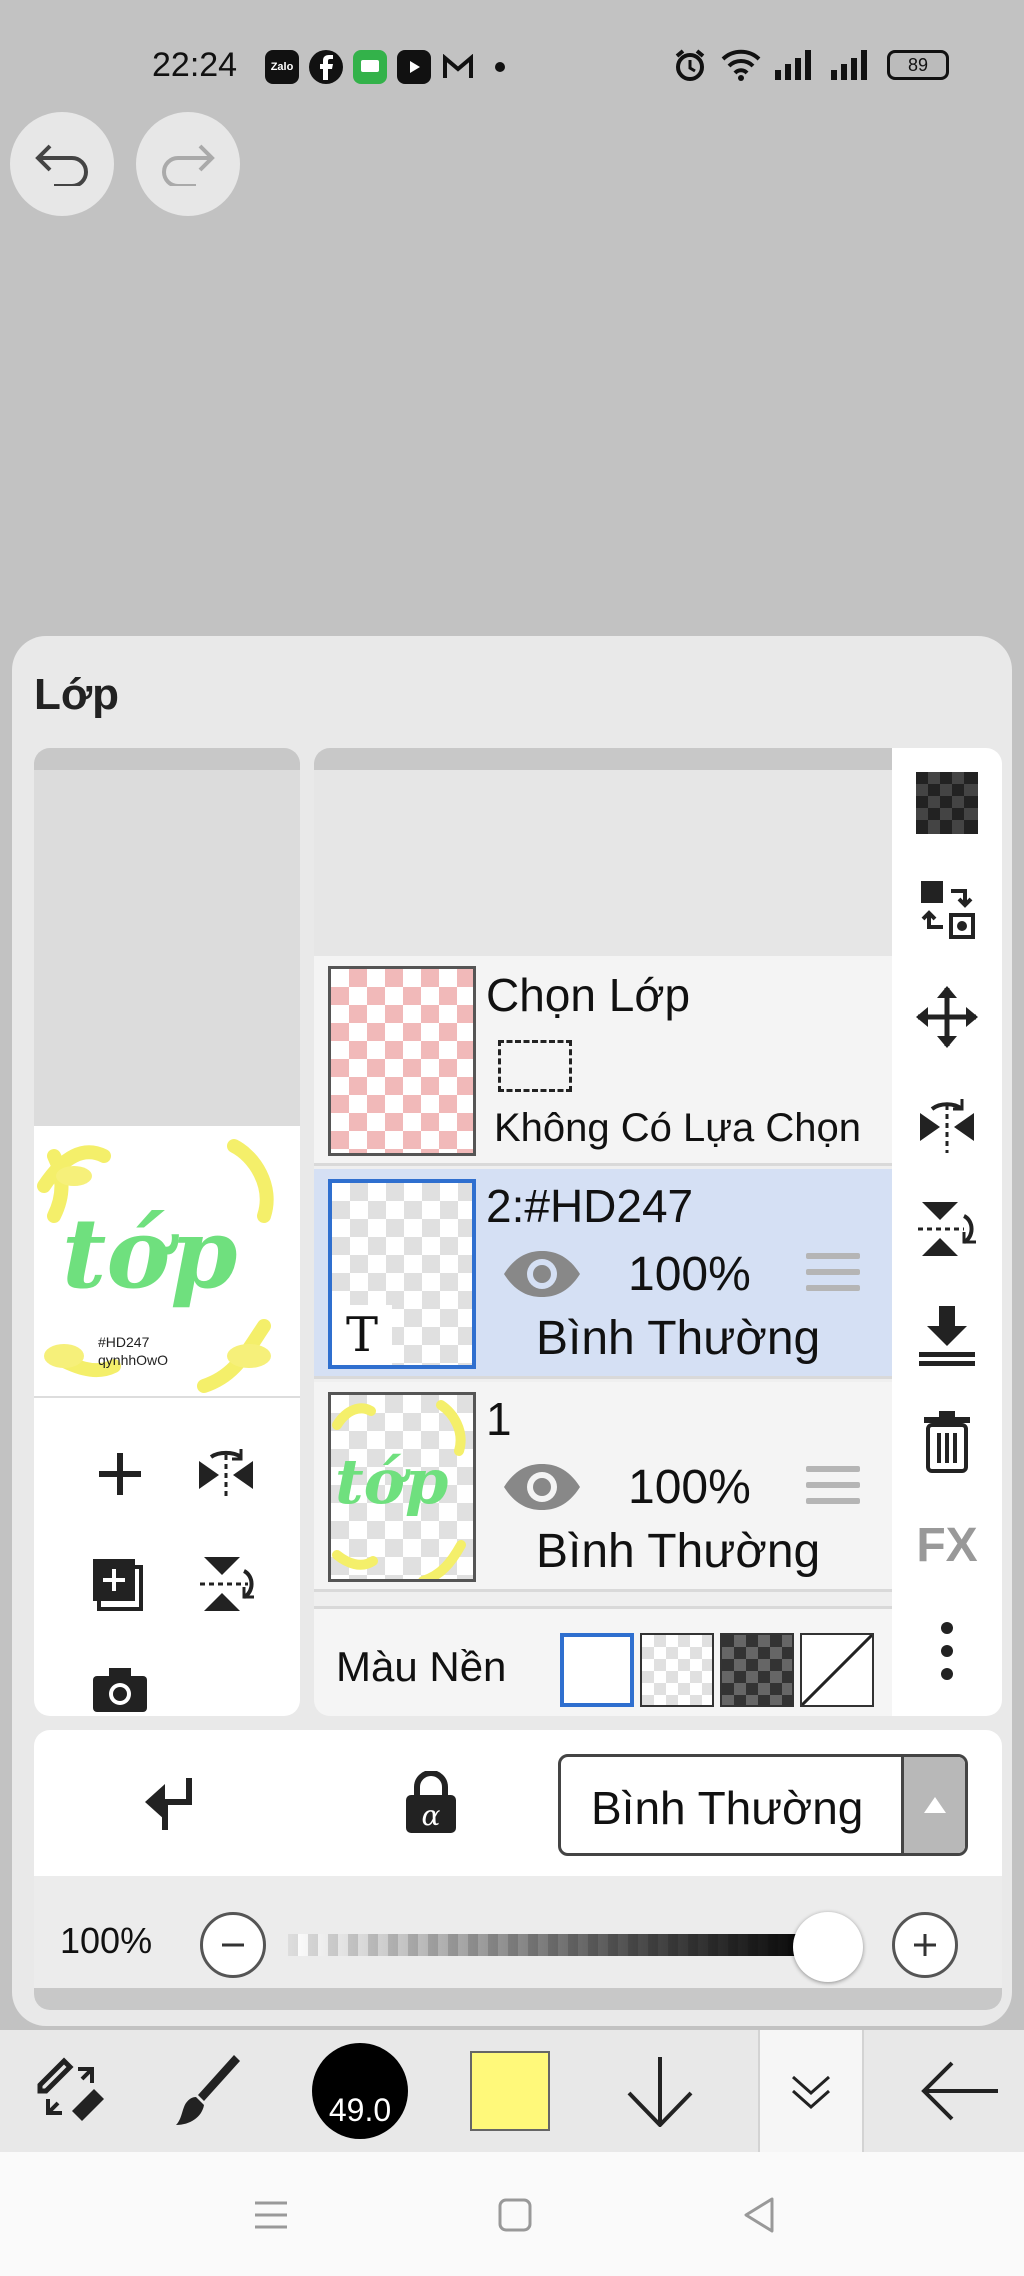  What do you see at coordinates (362, 1335) in the screenshot?
I see `text-layer-icon: T` at bounding box center [362, 1335].